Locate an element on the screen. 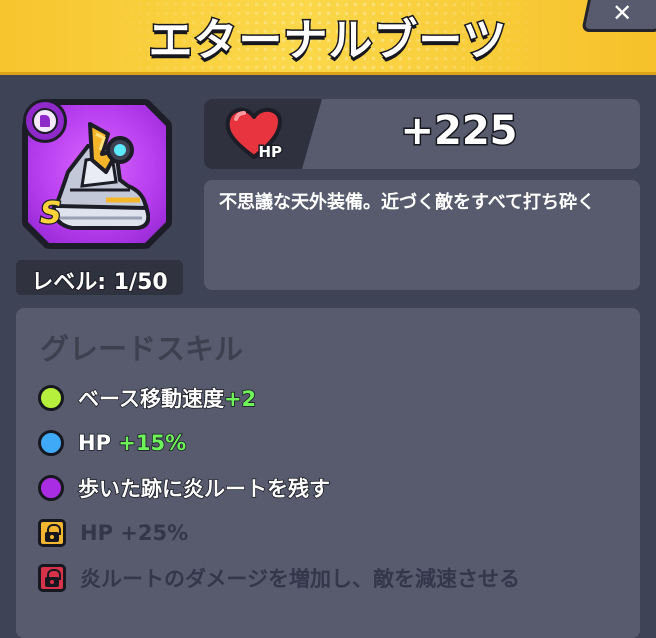 Image resolution: width=656 pixels, height=638 pixels. item-description: 不思議な天外装備。近づく敵をすべて打ち砕く is located at coordinates (407, 202).